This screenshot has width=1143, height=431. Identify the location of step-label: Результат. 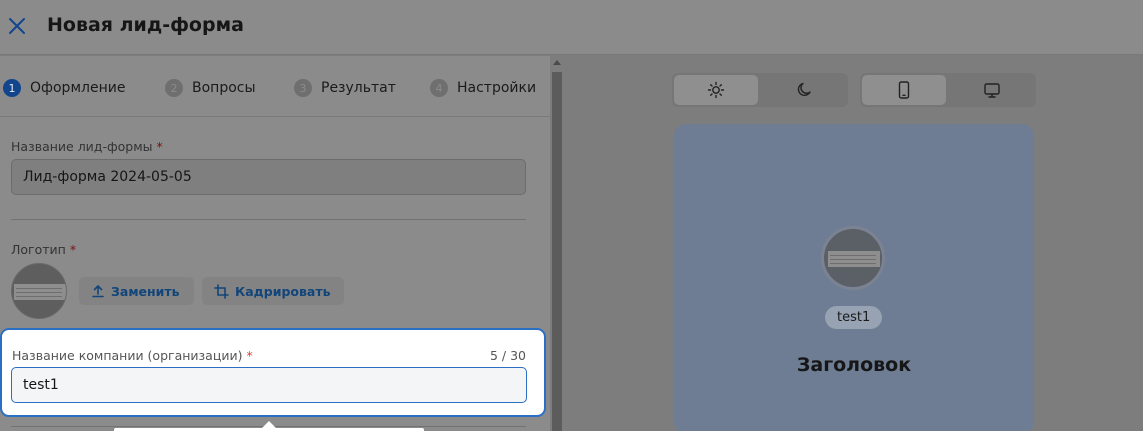
(358, 88).